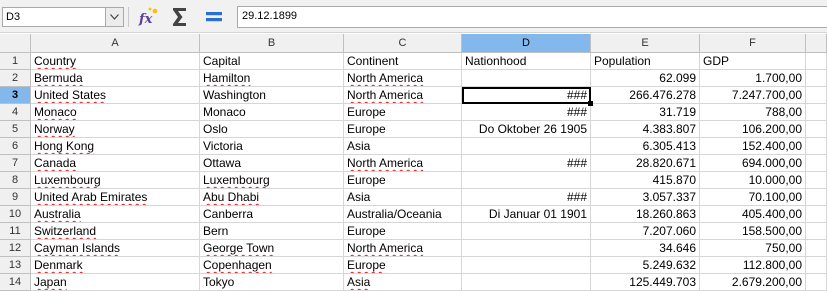 The height and width of the screenshot is (291, 827). What do you see at coordinates (403, 214) in the screenshot?
I see `table-cell: Australia/Oceania` at bounding box center [403, 214].